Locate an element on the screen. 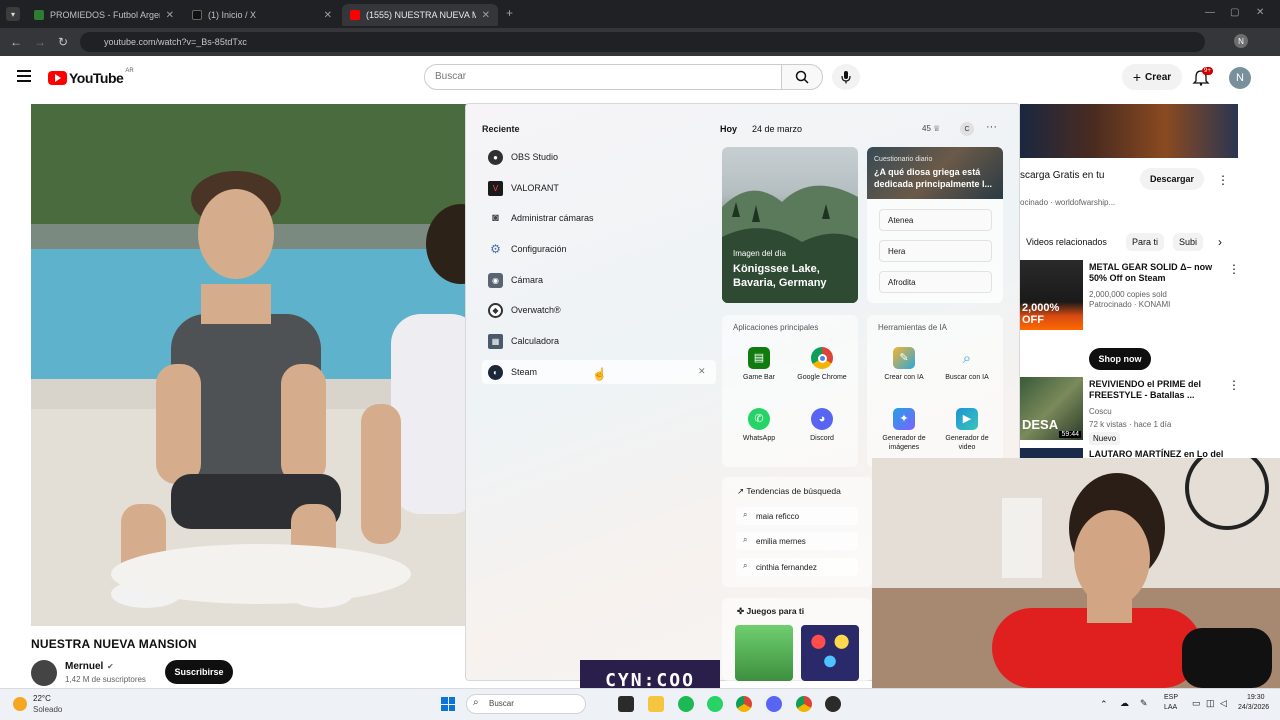  recent-item-settings: ⚙ Configuración is located at coordinates (599, 249).